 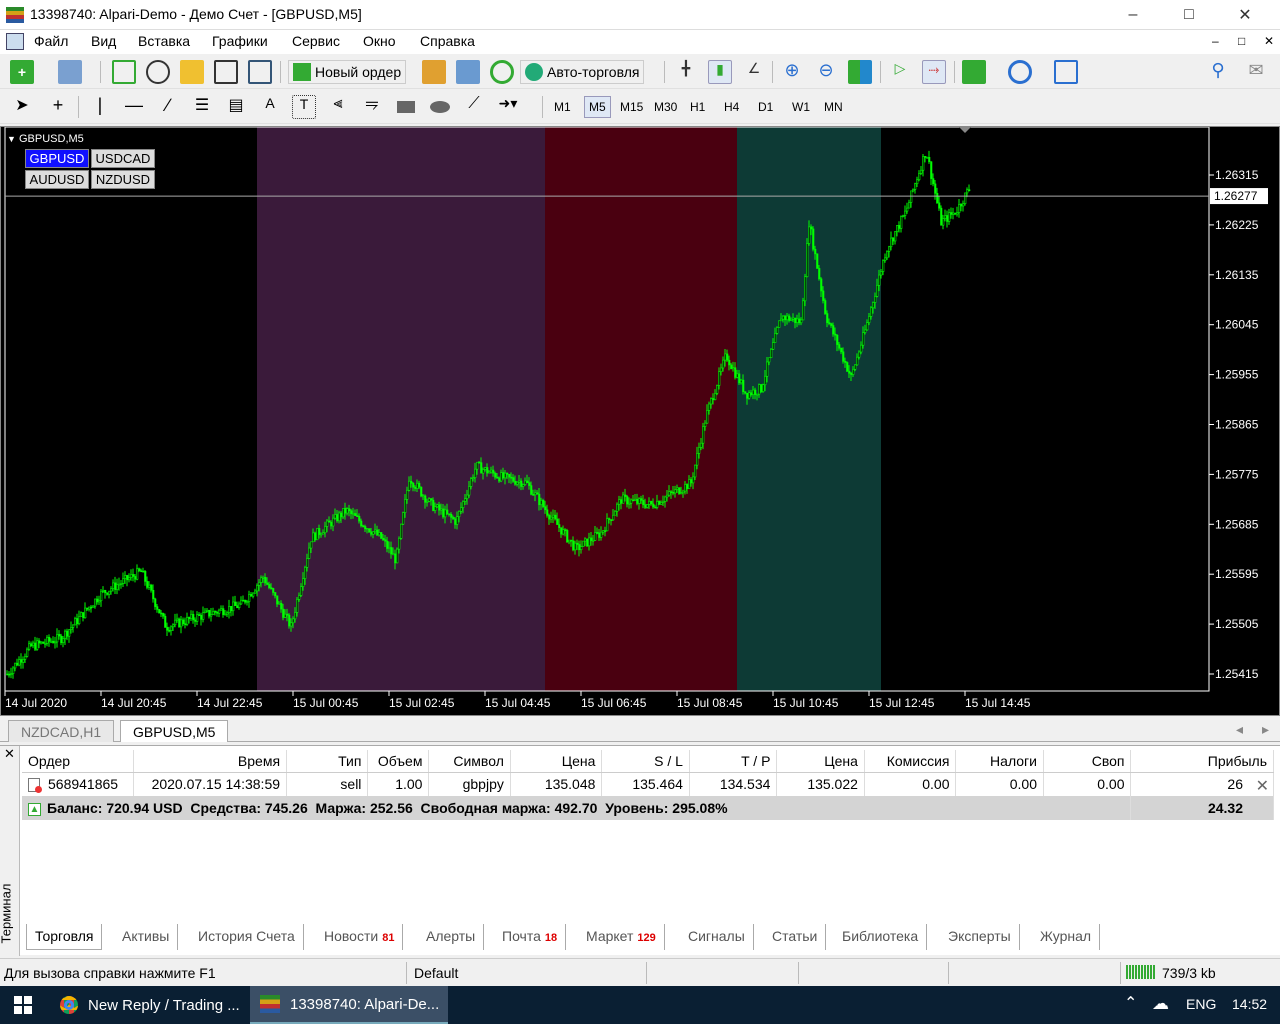 What do you see at coordinates (1269, 41) in the screenshot?
I see `child-close-button: ✕` at bounding box center [1269, 41].